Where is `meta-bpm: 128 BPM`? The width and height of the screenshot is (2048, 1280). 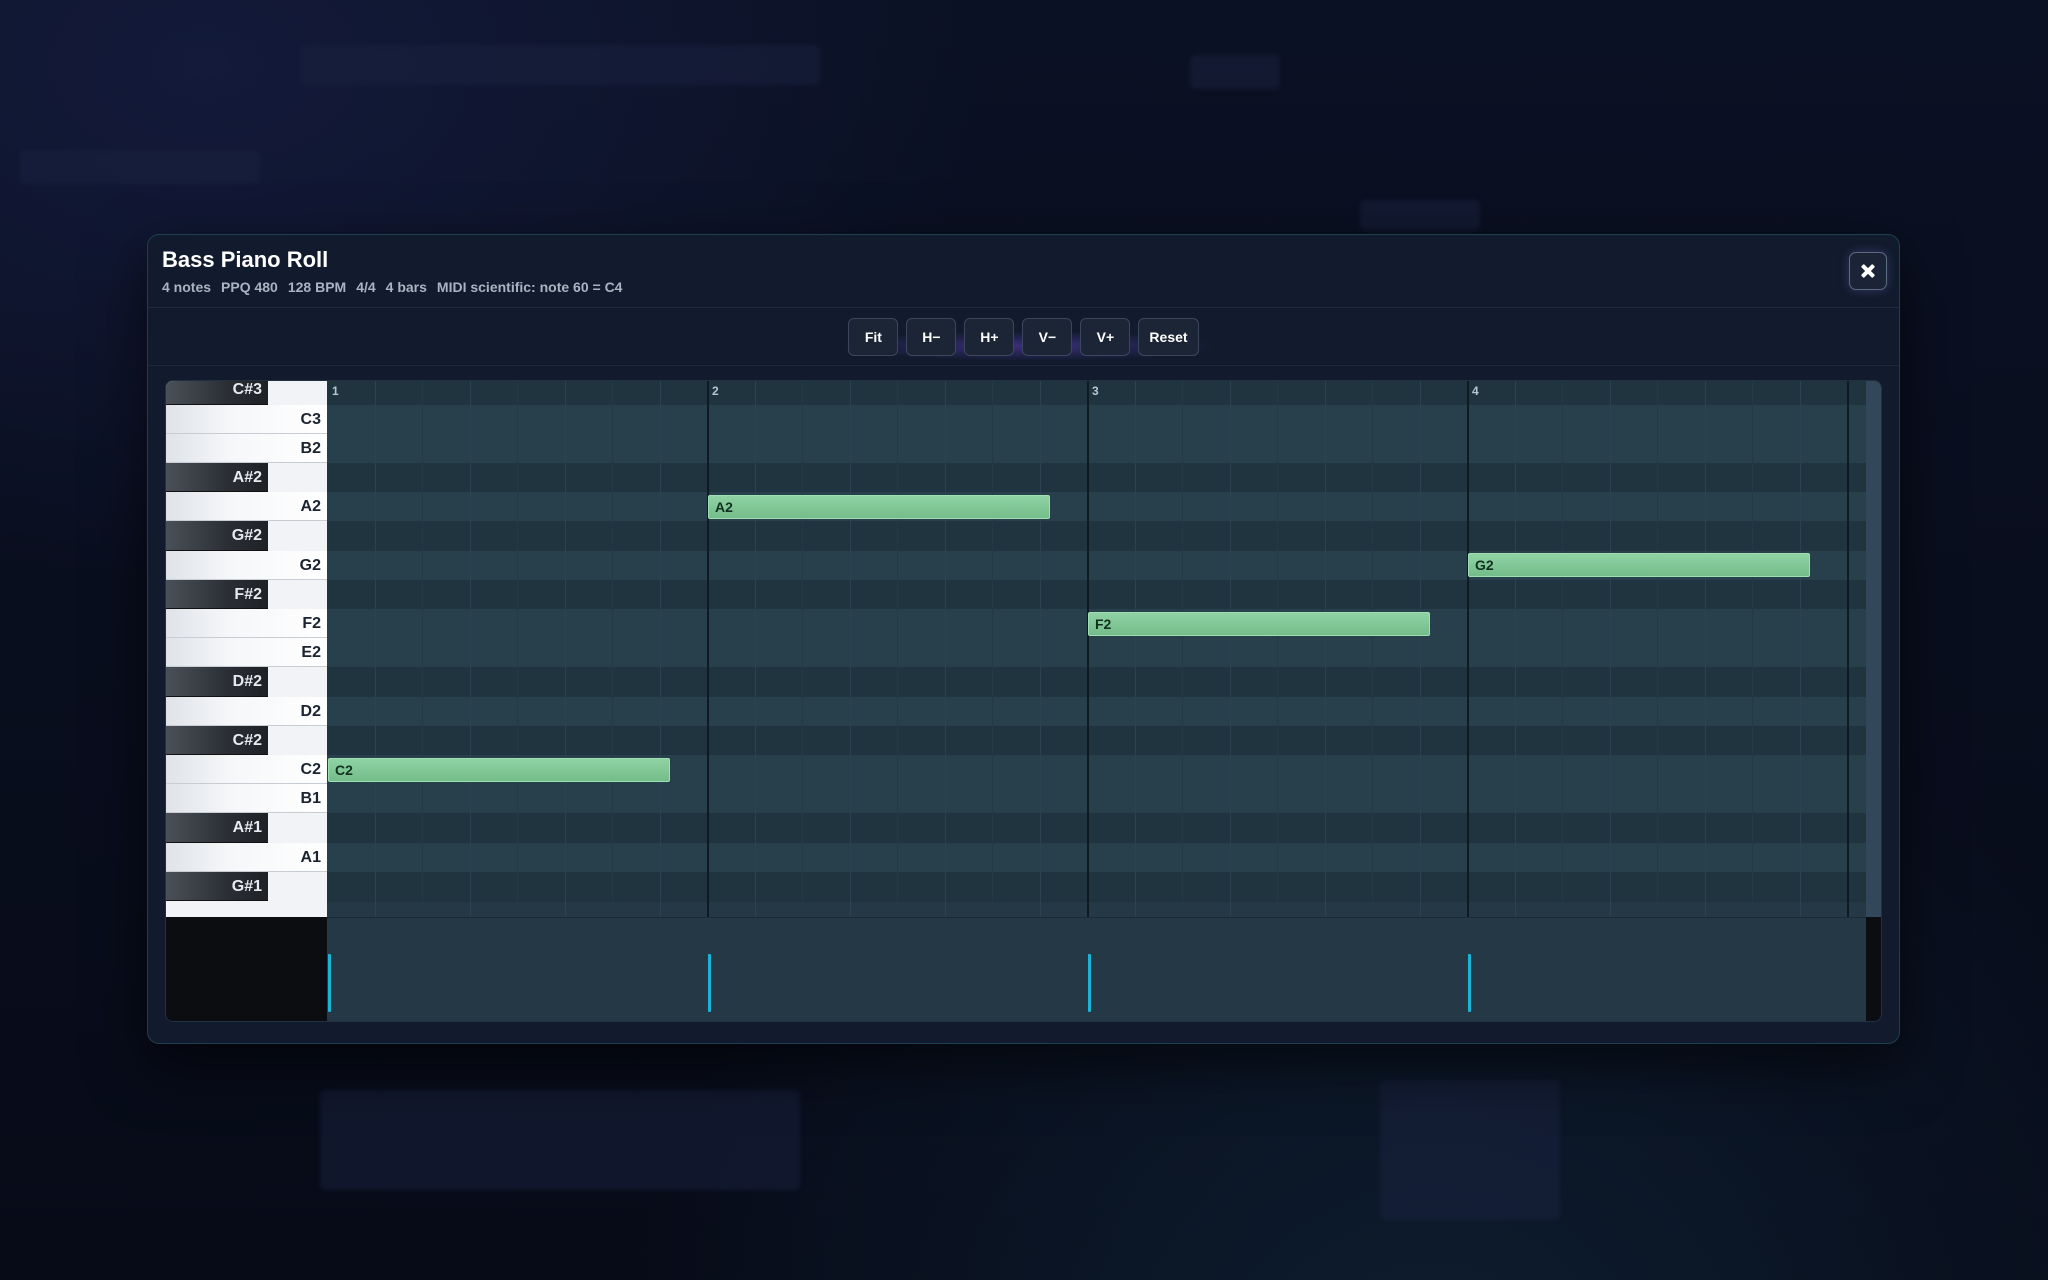
meta-bpm: 128 BPM is located at coordinates (317, 287).